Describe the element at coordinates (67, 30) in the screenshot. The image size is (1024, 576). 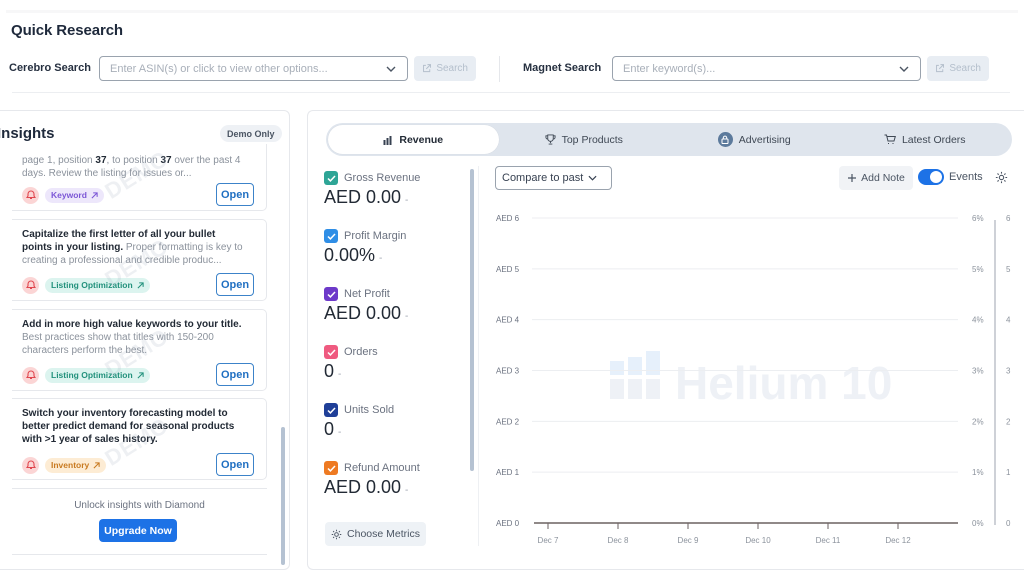
I see `page-title: Quick Research` at that location.